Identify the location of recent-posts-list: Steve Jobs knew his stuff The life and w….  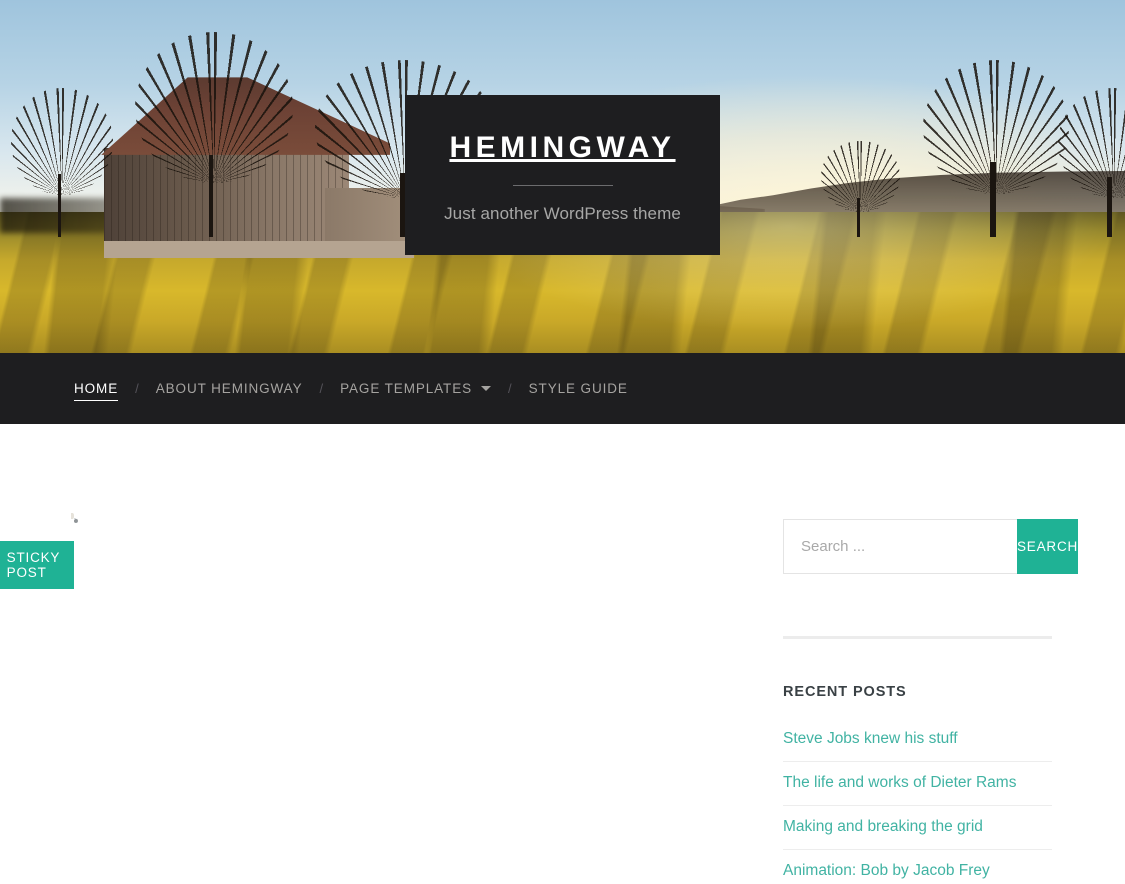
(917, 801).